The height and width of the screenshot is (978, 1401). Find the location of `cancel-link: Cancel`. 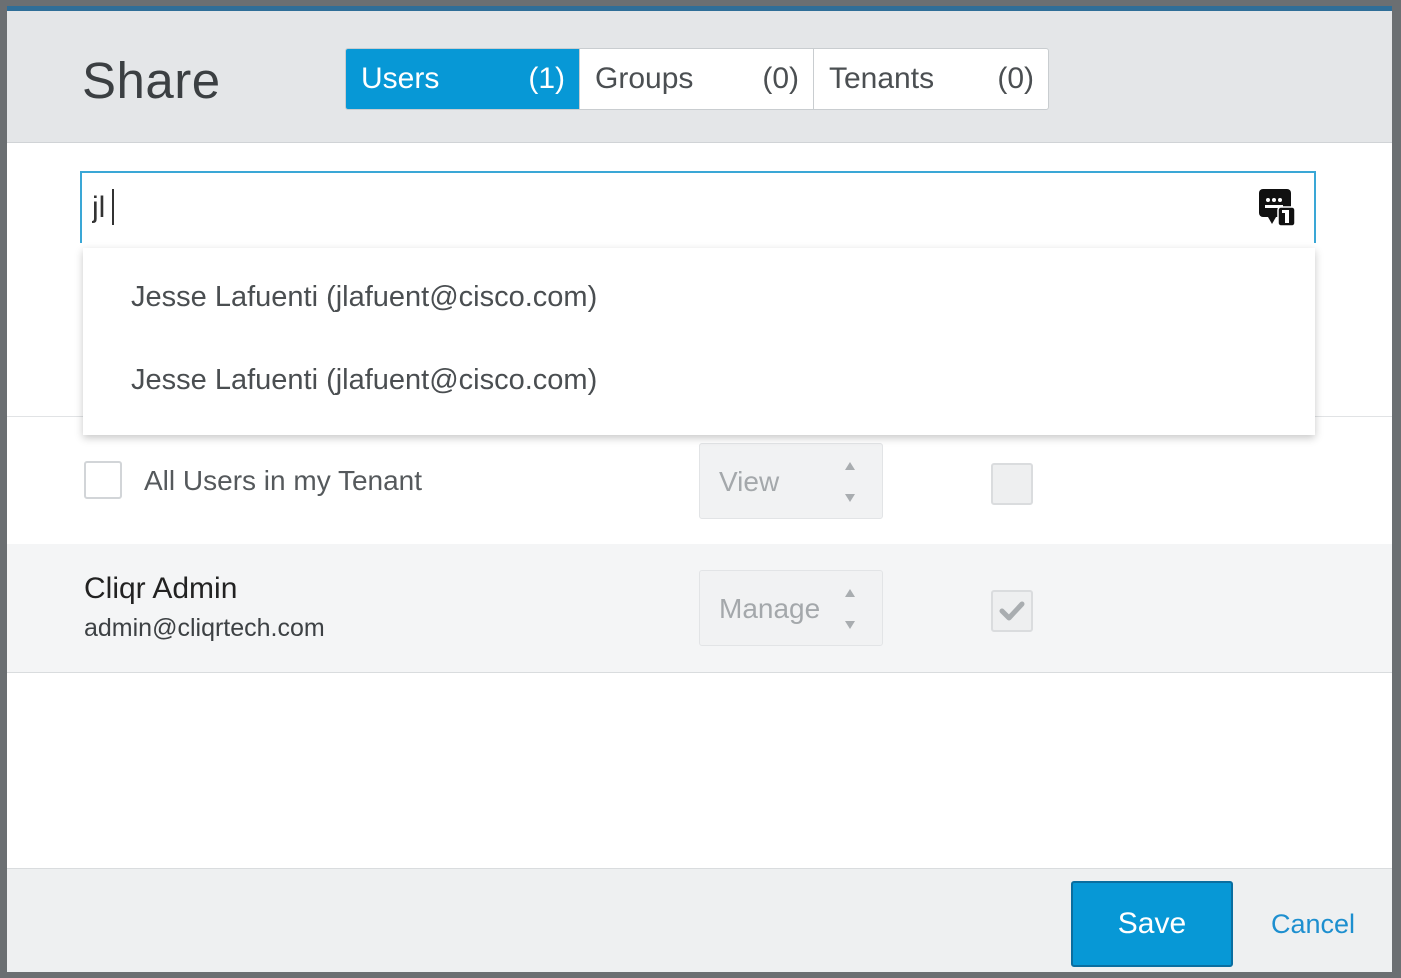

cancel-link: Cancel is located at coordinates (1313, 924).